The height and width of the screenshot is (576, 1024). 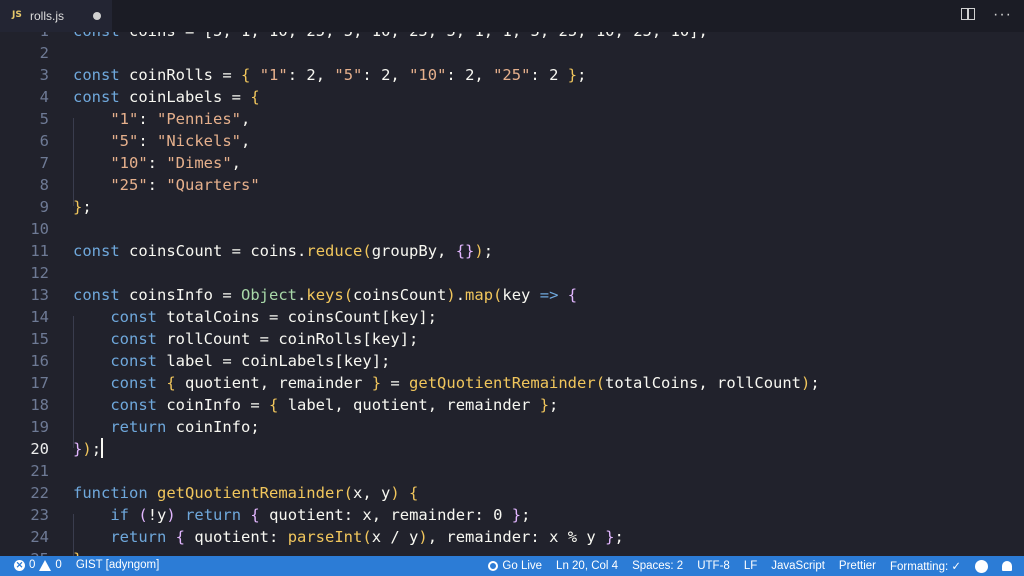 I want to click on code-line: 4 const coinLabels = {, so click(x=512, y=97).